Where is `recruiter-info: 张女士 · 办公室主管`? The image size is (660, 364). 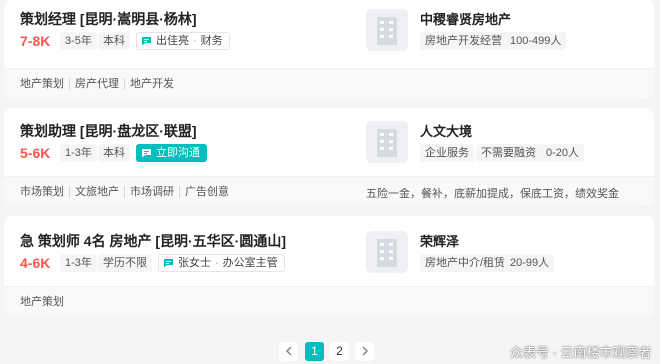
recruiter-info: 张女士 · 办公室主管 is located at coordinates (221, 263).